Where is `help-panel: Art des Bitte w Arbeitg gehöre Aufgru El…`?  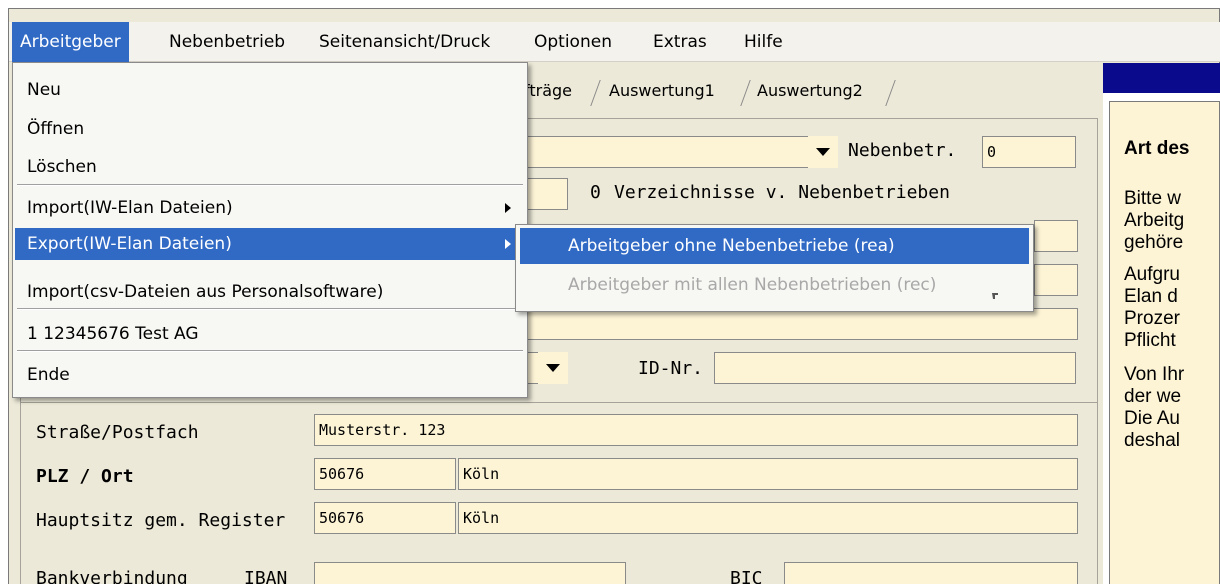
help-panel: Art des Bitte w Arbeitg gehöre Aufgru El… is located at coordinates (1161, 323).